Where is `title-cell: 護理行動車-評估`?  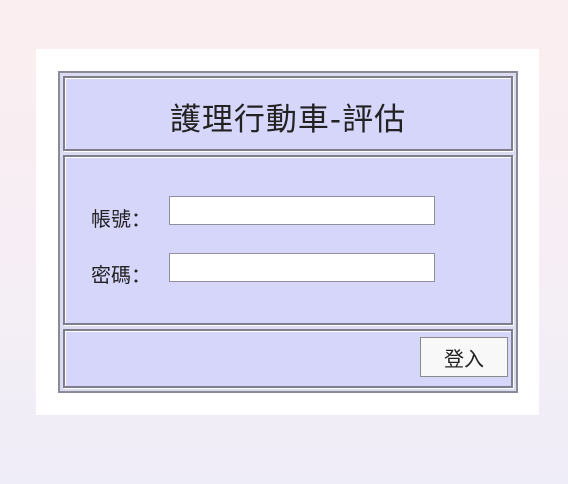 title-cell: 護理行動車-評估 is located at coordinates (288, 113).